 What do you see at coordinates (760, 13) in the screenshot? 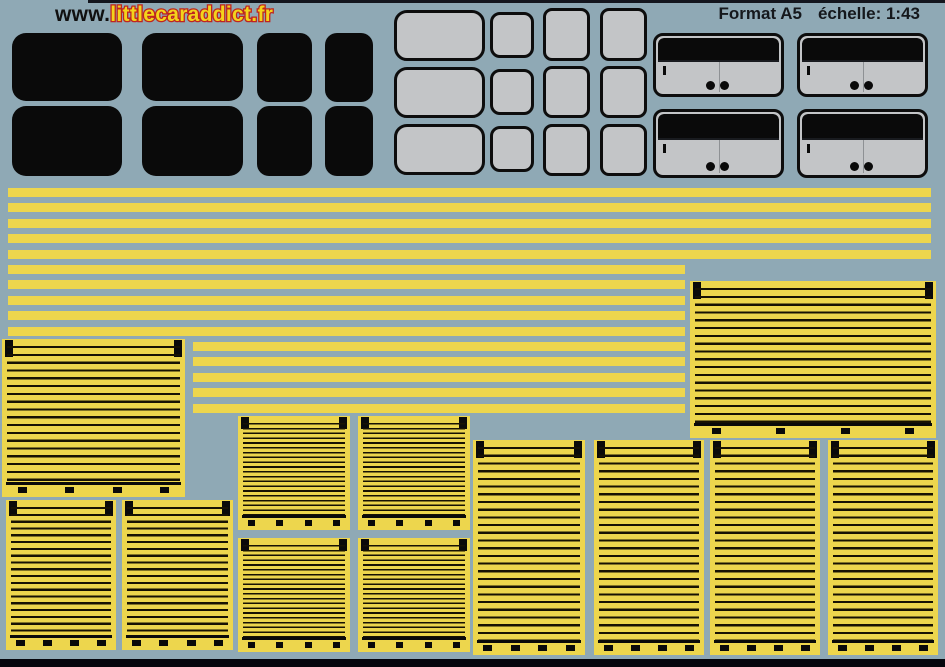
I see `format-label: Format A5` at bounding box center [760, 13].